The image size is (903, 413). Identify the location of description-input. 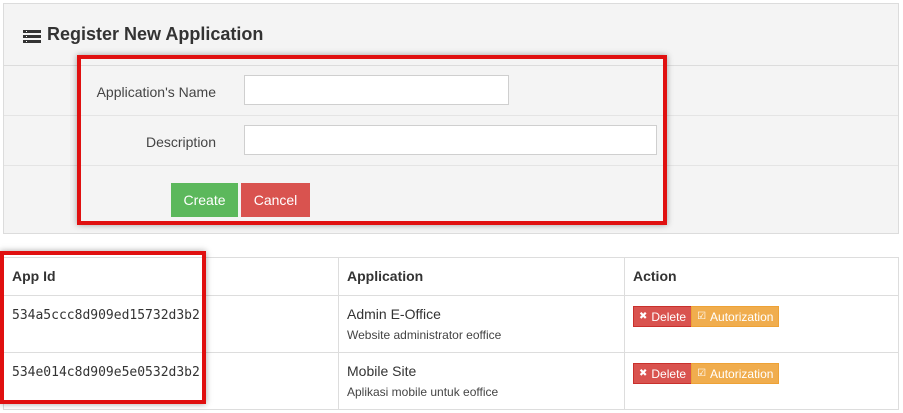
(450, 140).